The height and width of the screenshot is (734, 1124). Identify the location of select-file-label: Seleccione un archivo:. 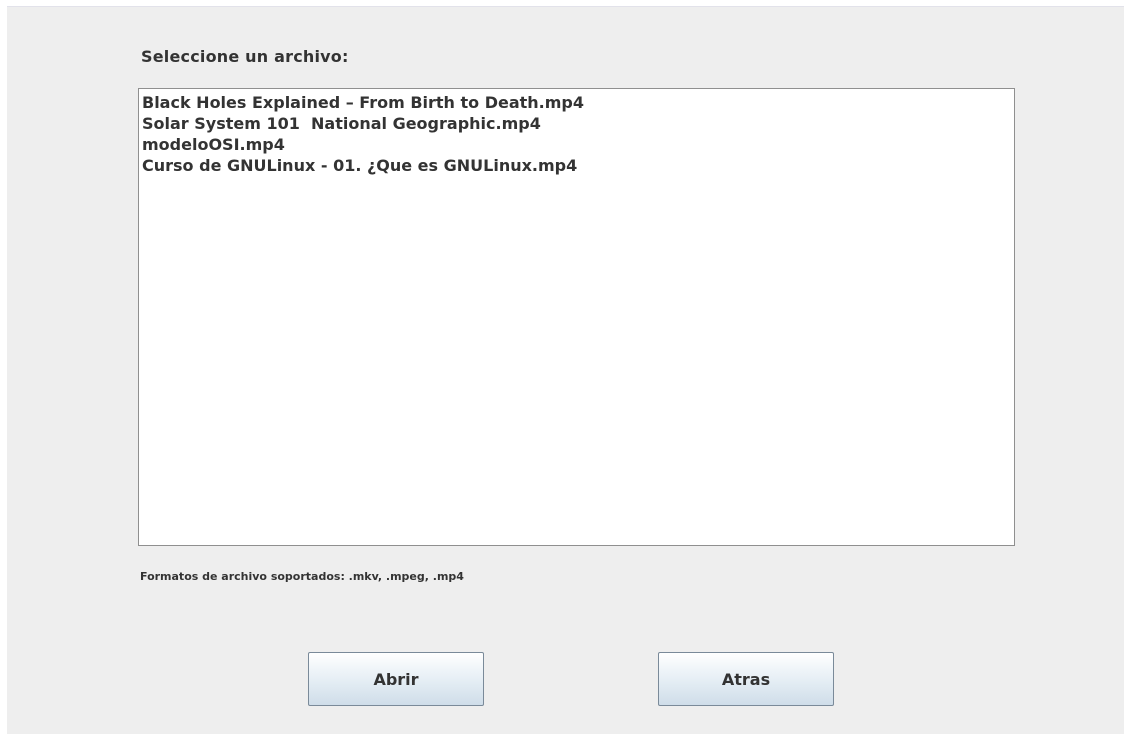
(245, 56).